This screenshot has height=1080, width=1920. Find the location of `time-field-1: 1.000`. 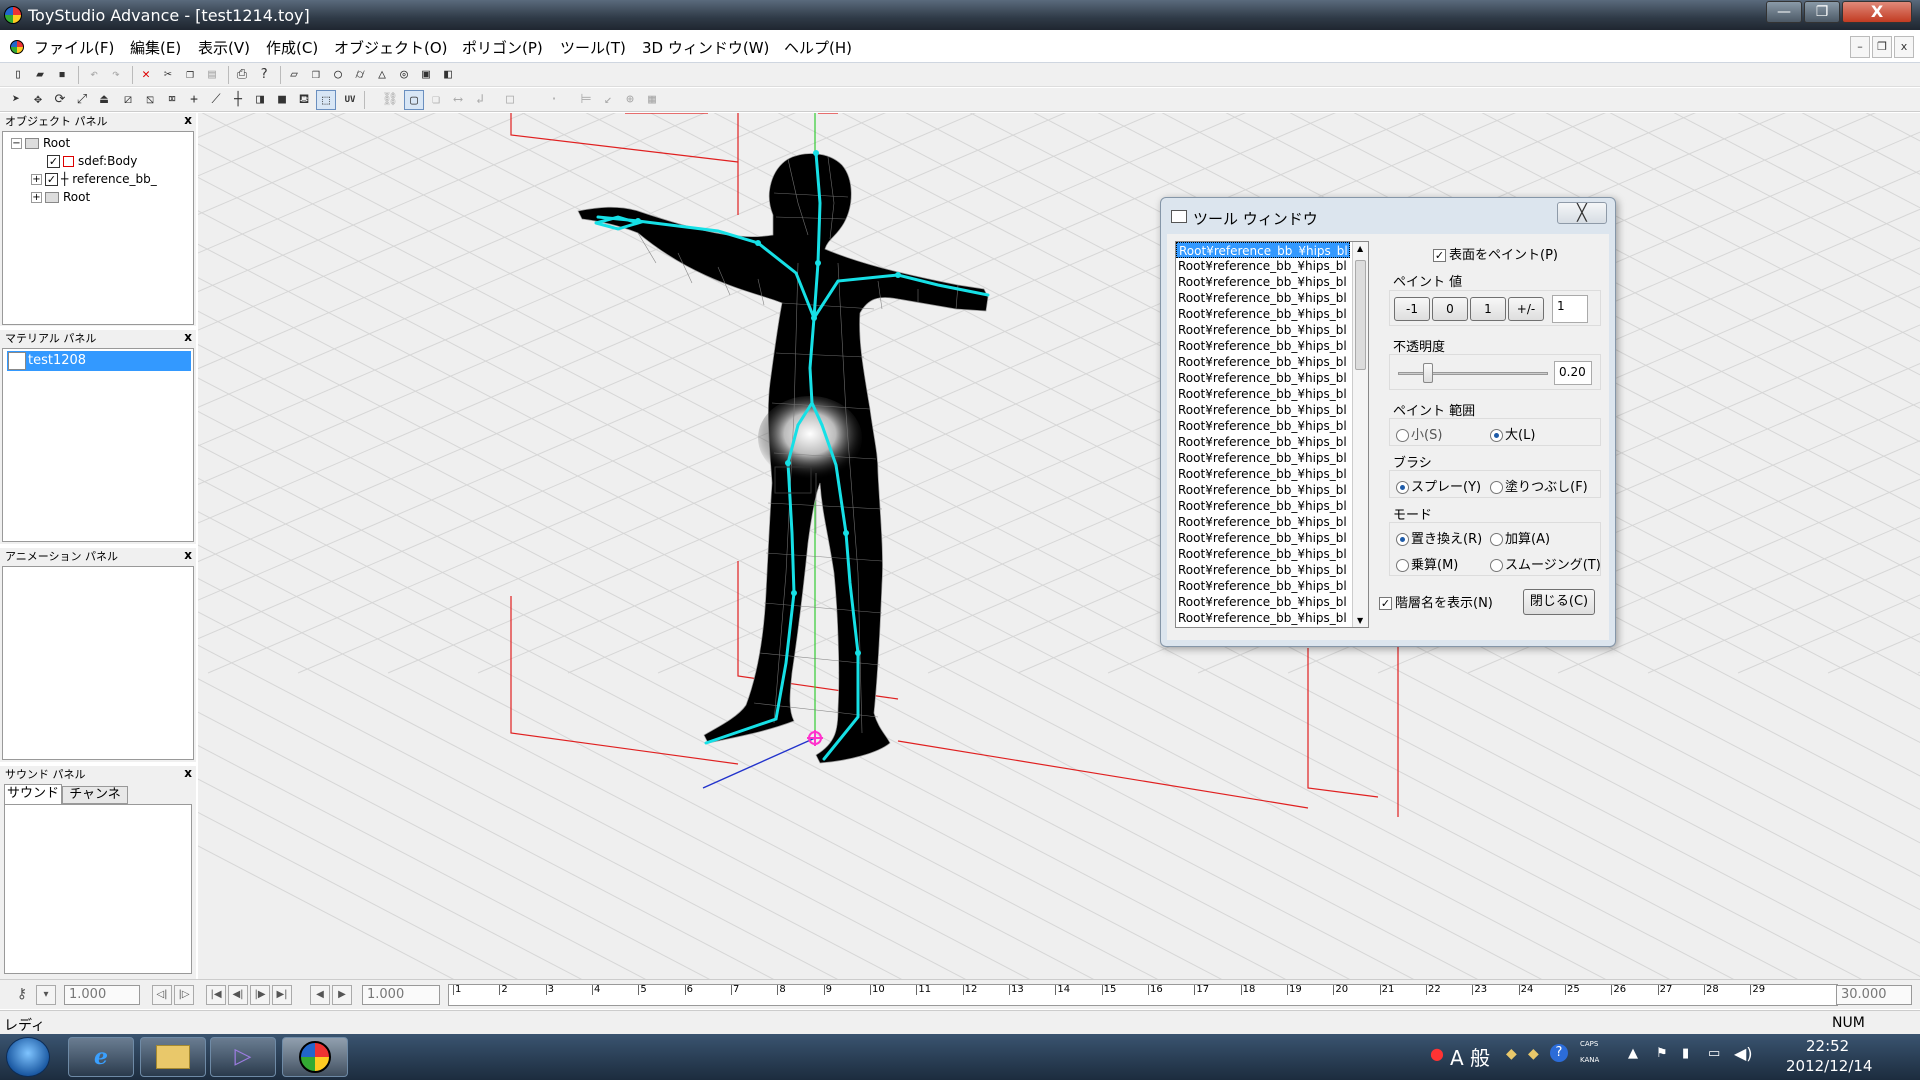

time-field-1: 1.000 is located at coordinates (102, 995).